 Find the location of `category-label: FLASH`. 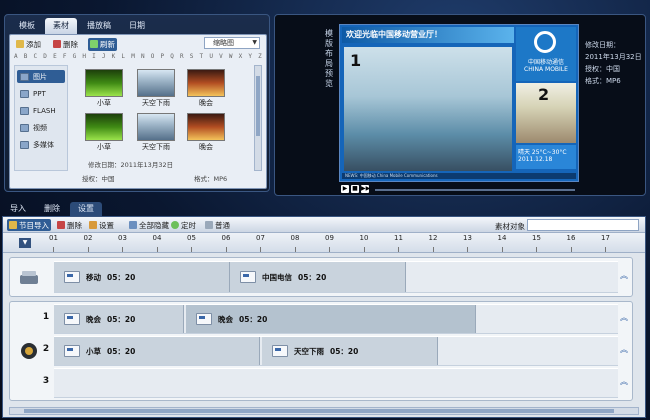

category-label: FLASH is located at coordinates (44, 110).